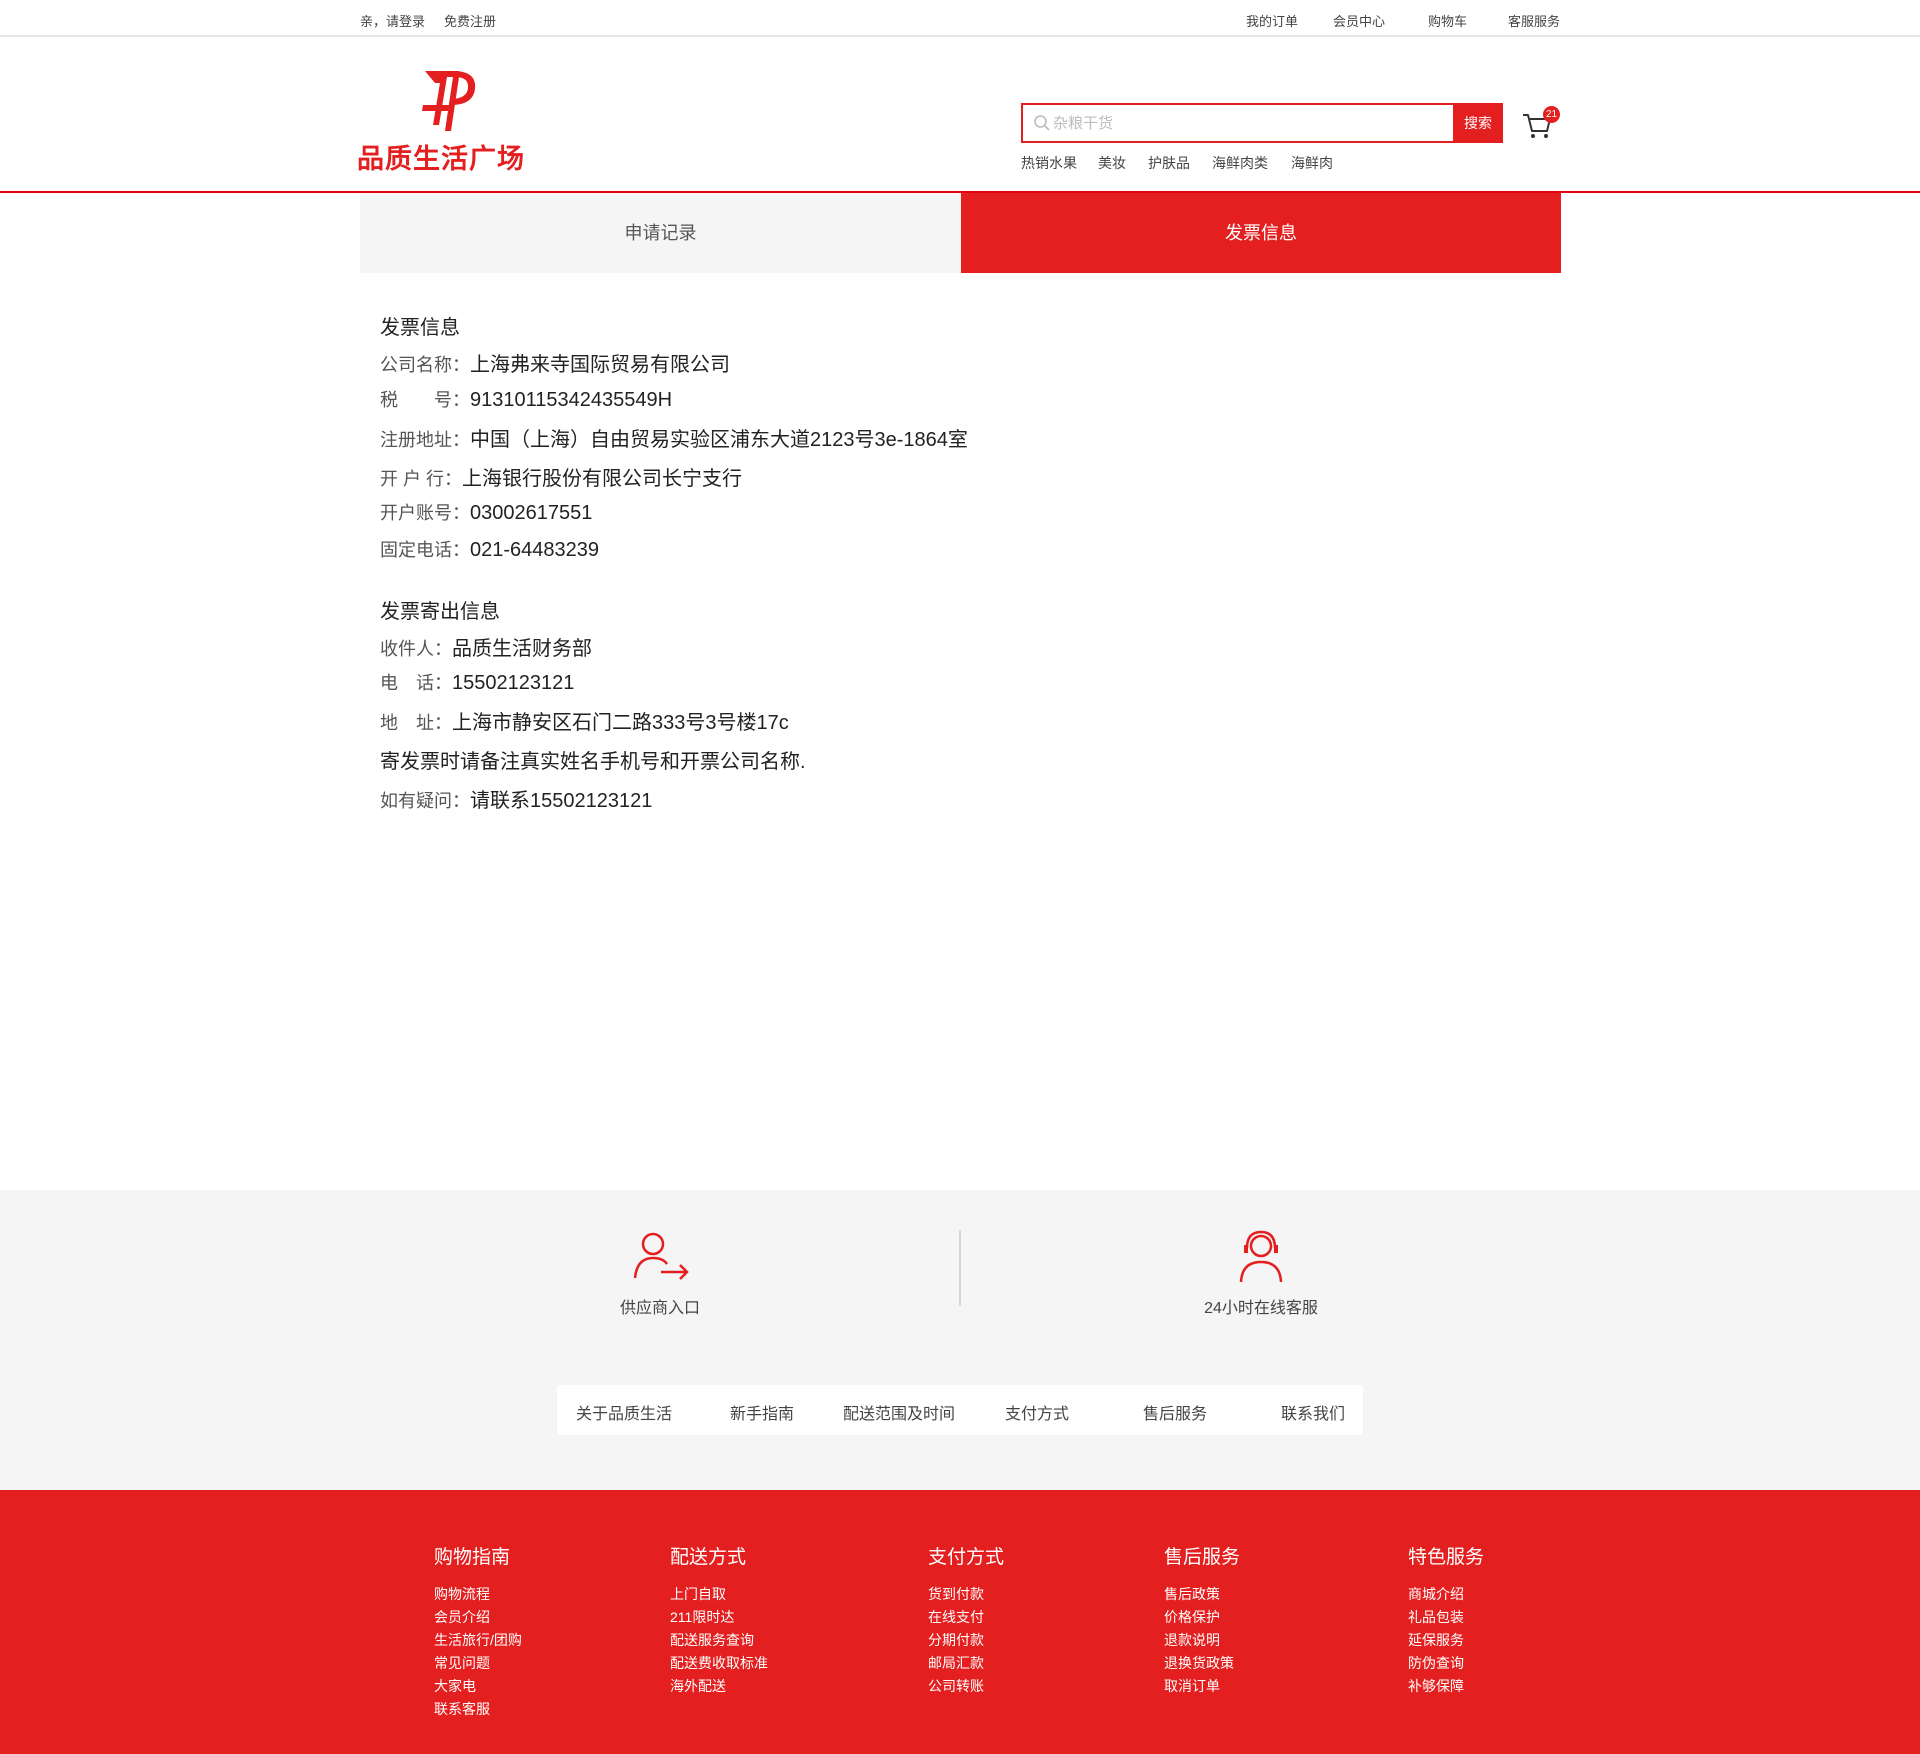  Describe the element at coordinates (1261, 1256) in the screenshot. I see `headset-support-icon` at that location.